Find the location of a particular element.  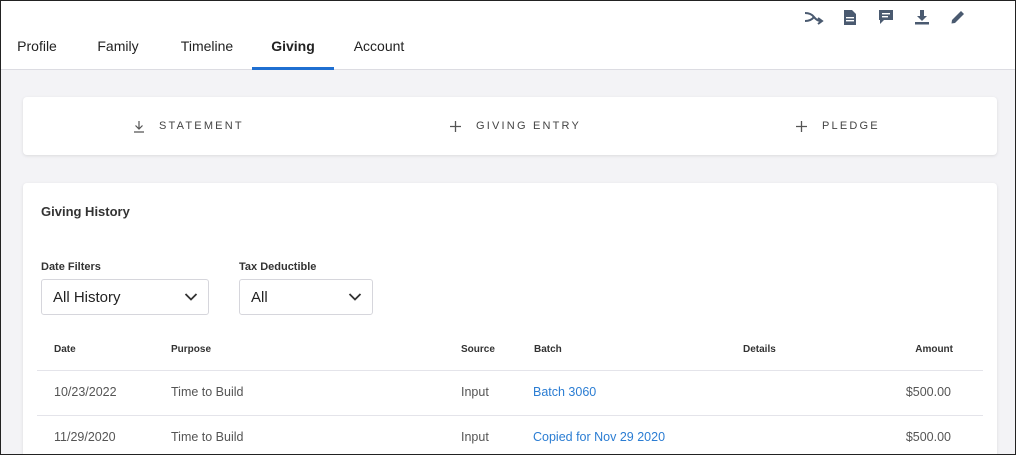

column-header-batch: Batch is located at coordinates (548, 349).